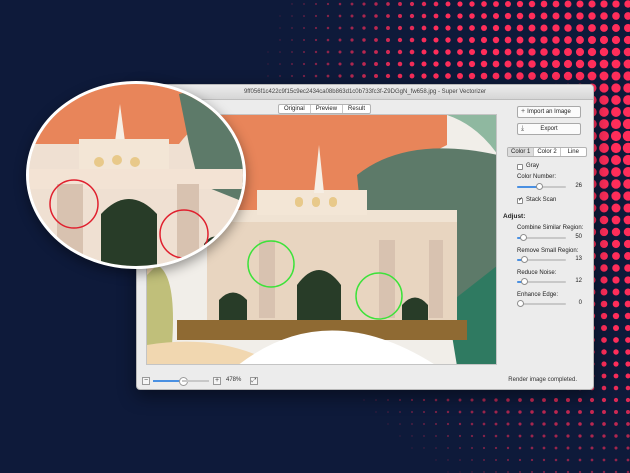  What do you see at coordinates (295, 109) in the screenshot?
I see `tab-original: Original` at bounding box center [295, 109].